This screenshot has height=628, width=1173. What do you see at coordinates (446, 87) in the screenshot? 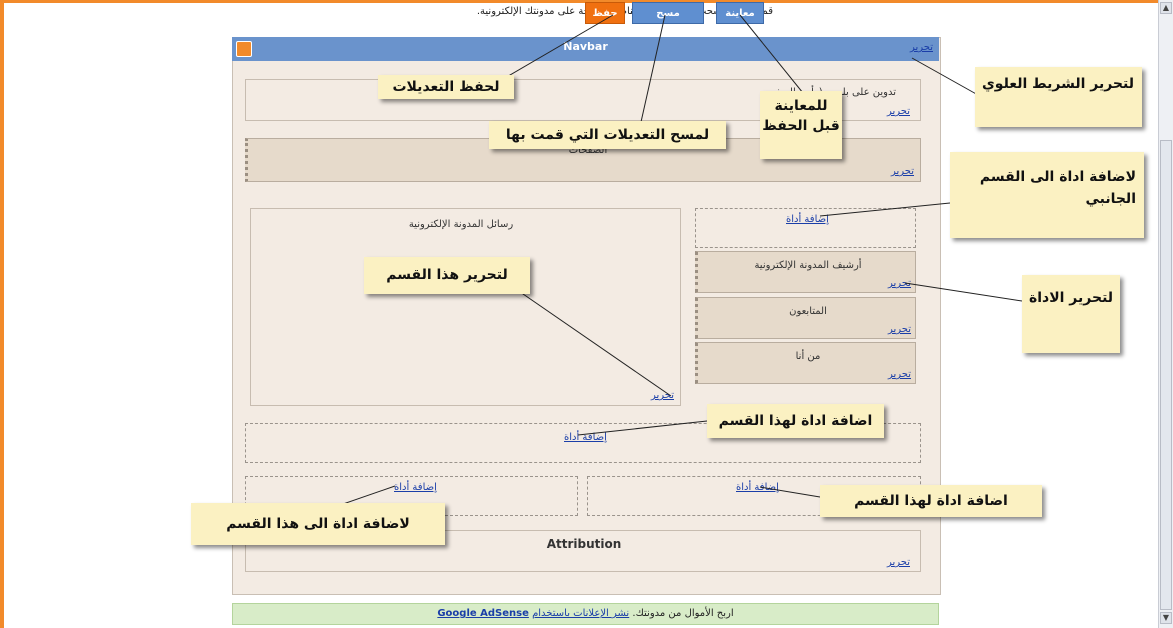
I see `annotation-save: لحفظ التعديلات` at bounding box center [446, 87].